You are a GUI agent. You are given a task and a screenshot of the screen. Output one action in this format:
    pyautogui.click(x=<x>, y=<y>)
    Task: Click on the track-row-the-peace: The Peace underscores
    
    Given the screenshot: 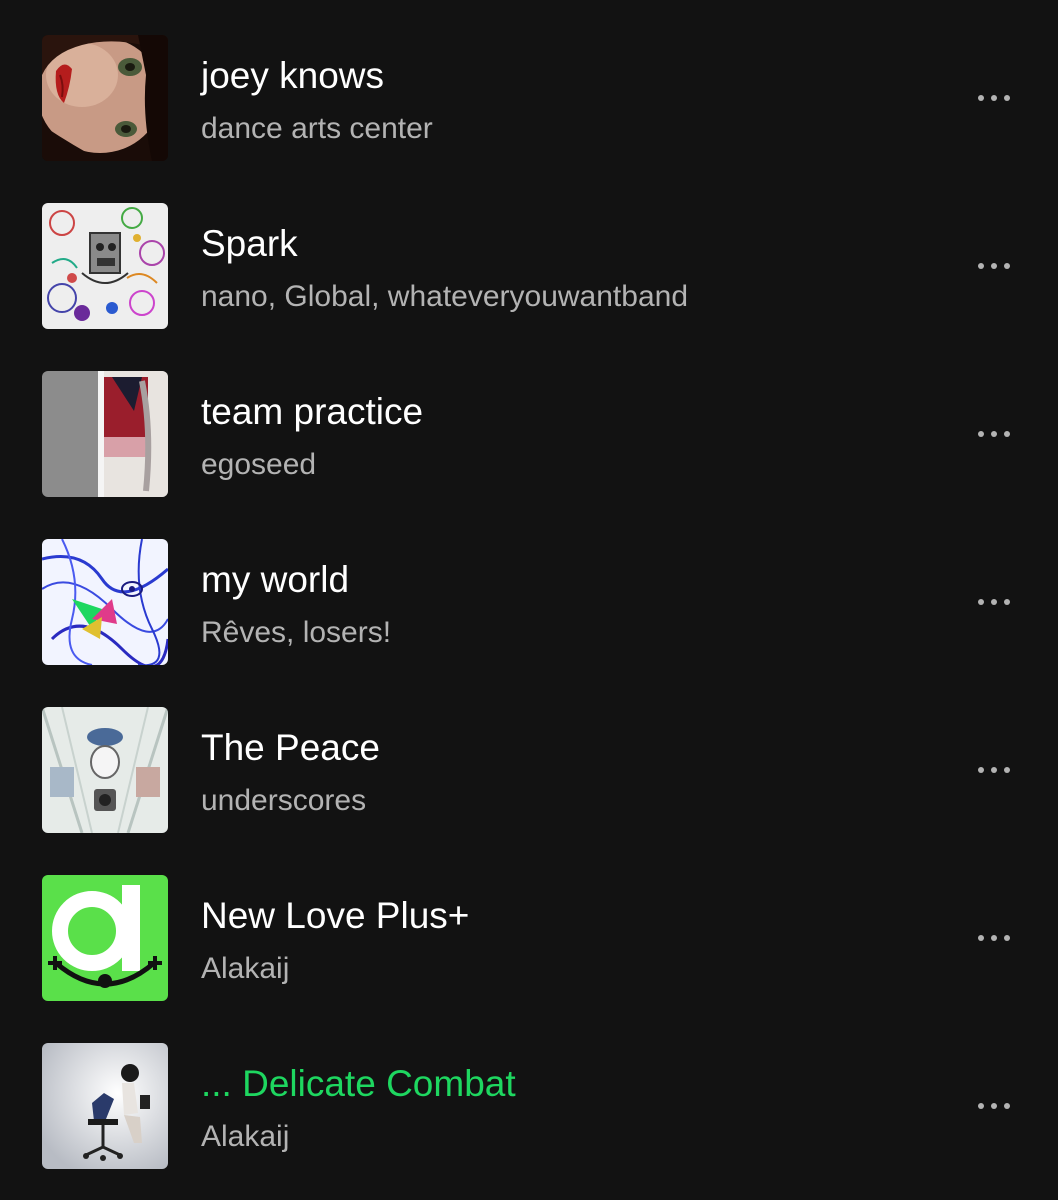 What is the action you would take?
    pyautogui.click(x=529, y=756)
    